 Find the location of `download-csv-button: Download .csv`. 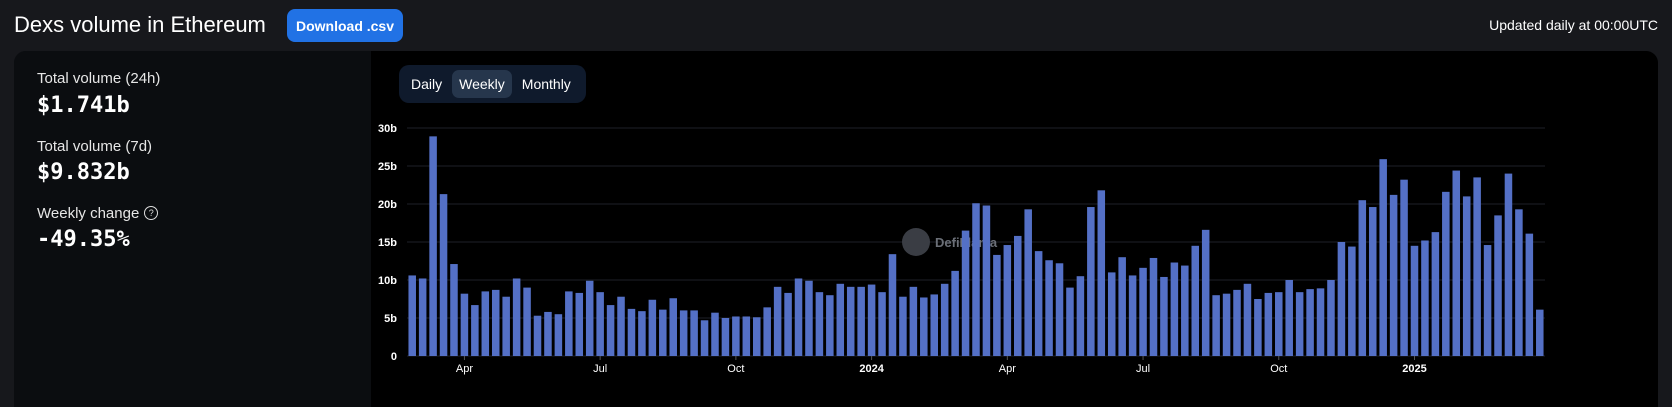

download-csv-button: Download .csv is located at coordinates (345, 25).